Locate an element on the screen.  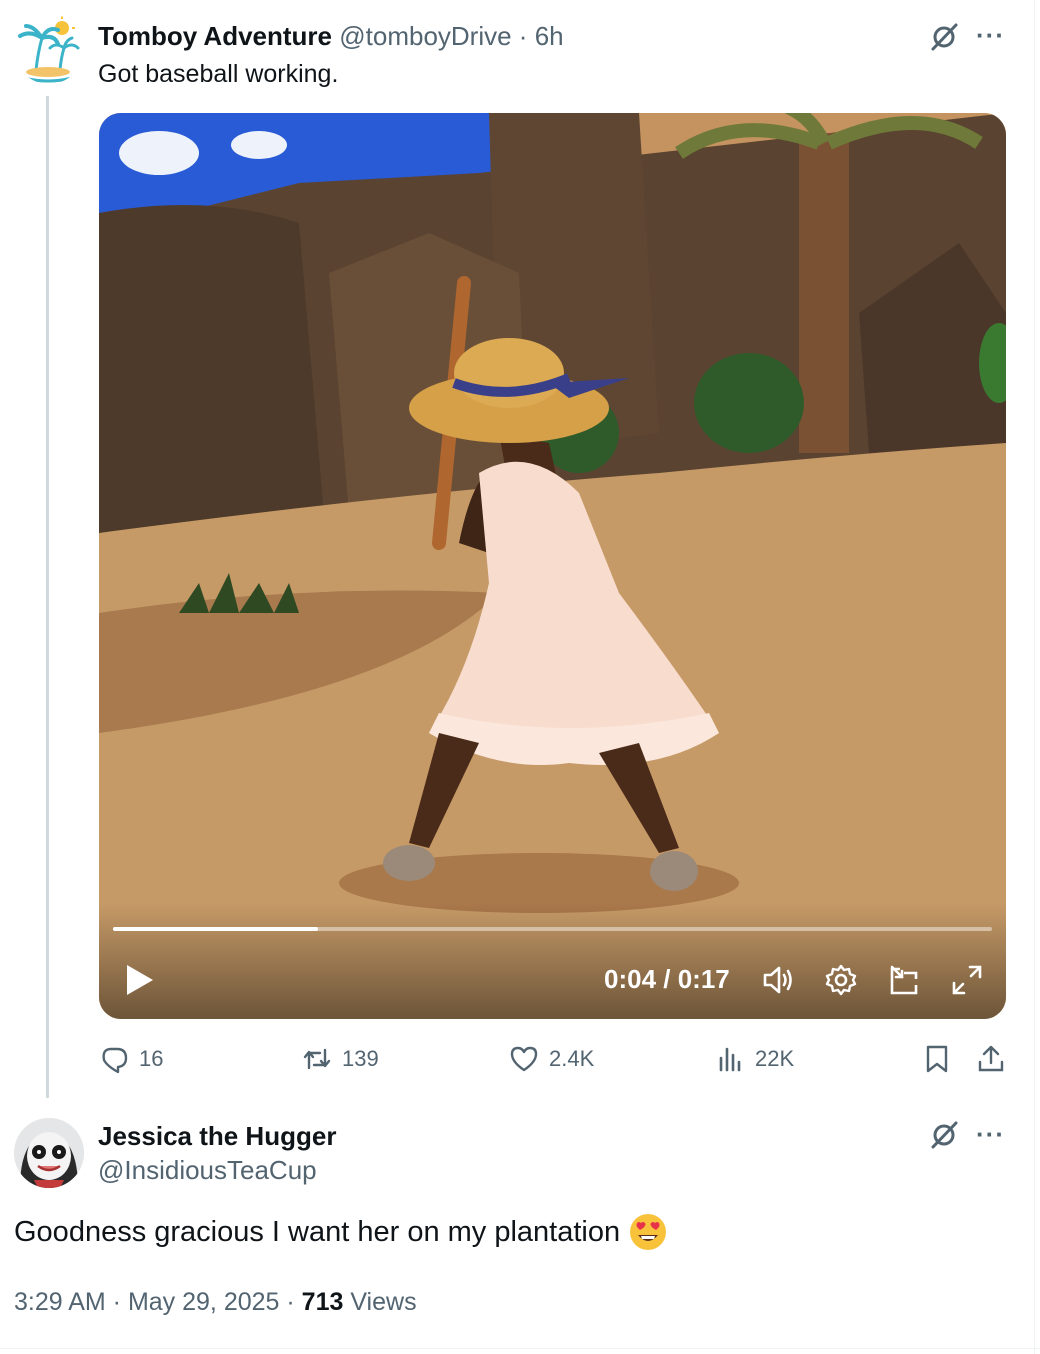
volume-icon is located at coordinates (778, 980).